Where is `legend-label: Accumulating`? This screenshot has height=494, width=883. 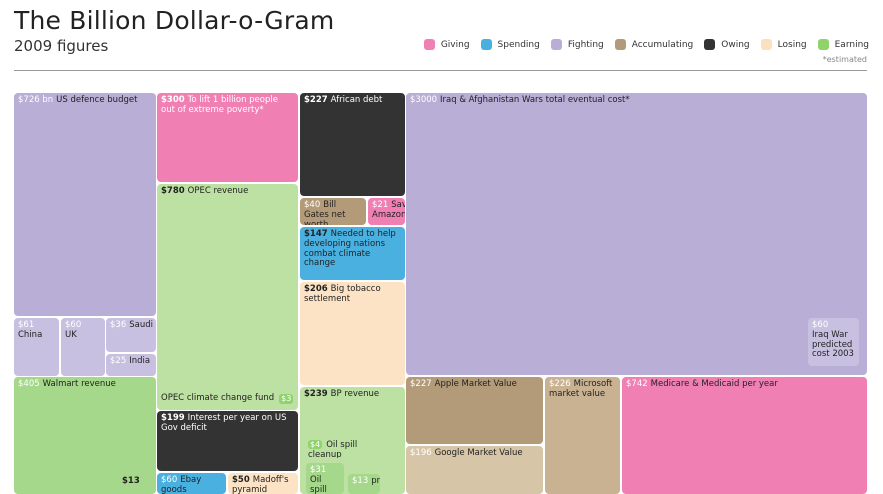 legend-label: Accumulating is located at coordinates (662, 44).